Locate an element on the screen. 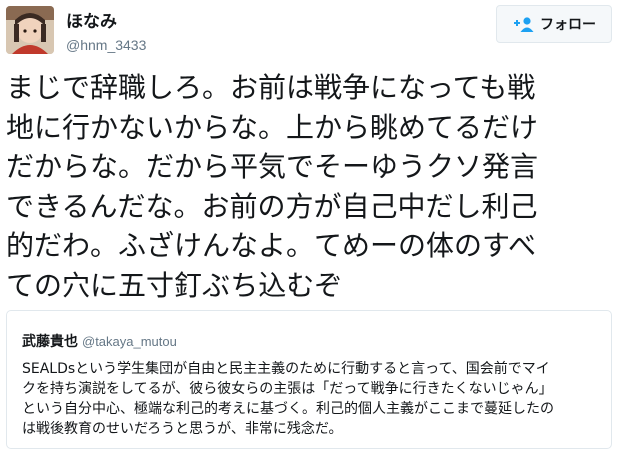 The image size is (618, 455). tweet-text-line: だからな。だから平気でそーゆうクソ発言 is located at coordinates (272, 166).